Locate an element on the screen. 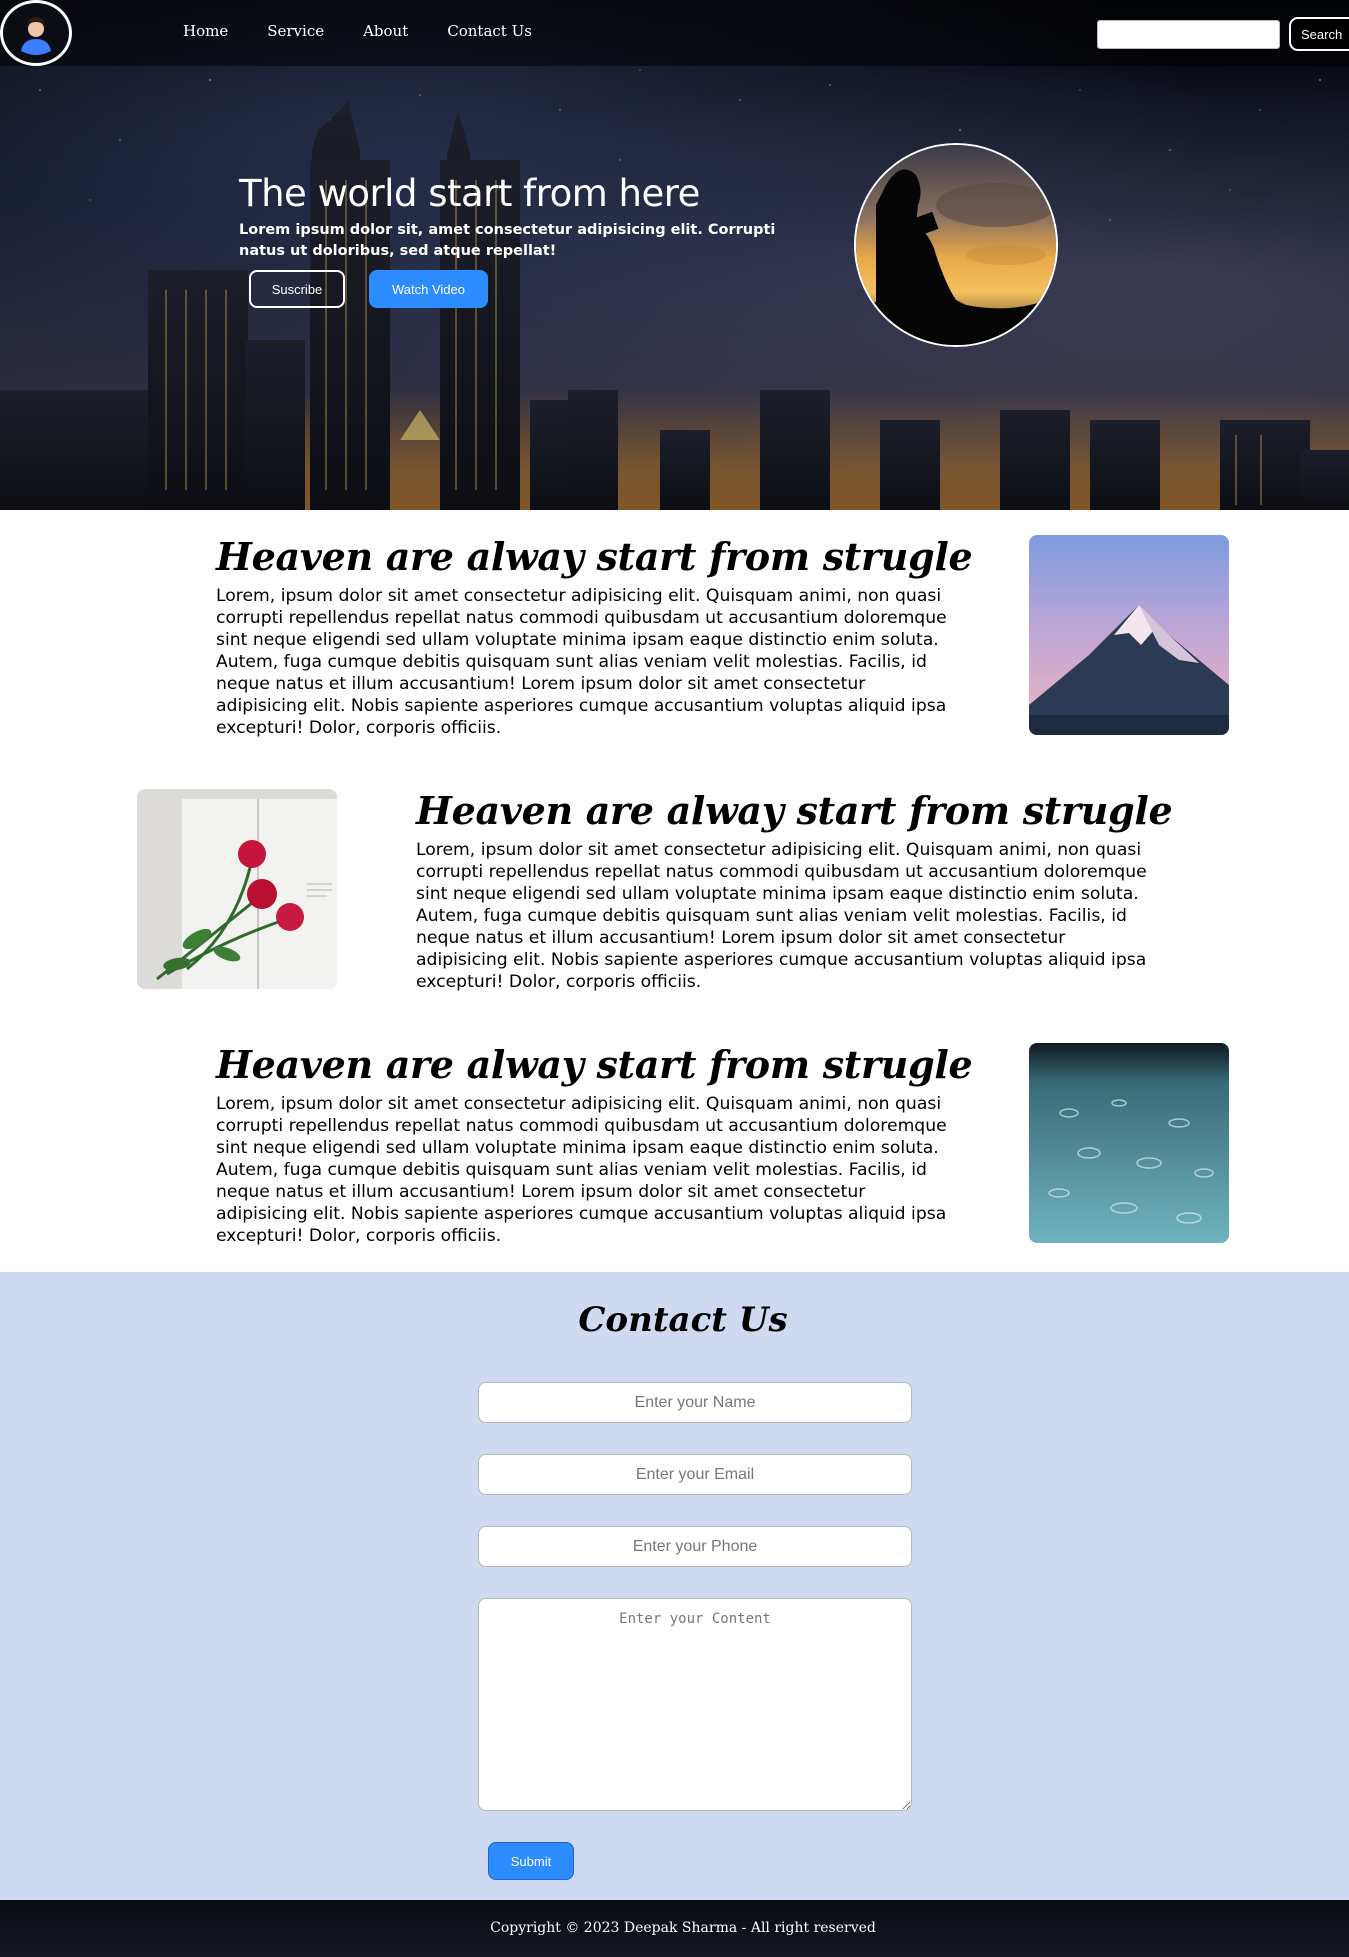 The width and height of the screenshot is (1349, 1957). nav-links: Home Service About Contact Us is located at coordinates (377, 31).